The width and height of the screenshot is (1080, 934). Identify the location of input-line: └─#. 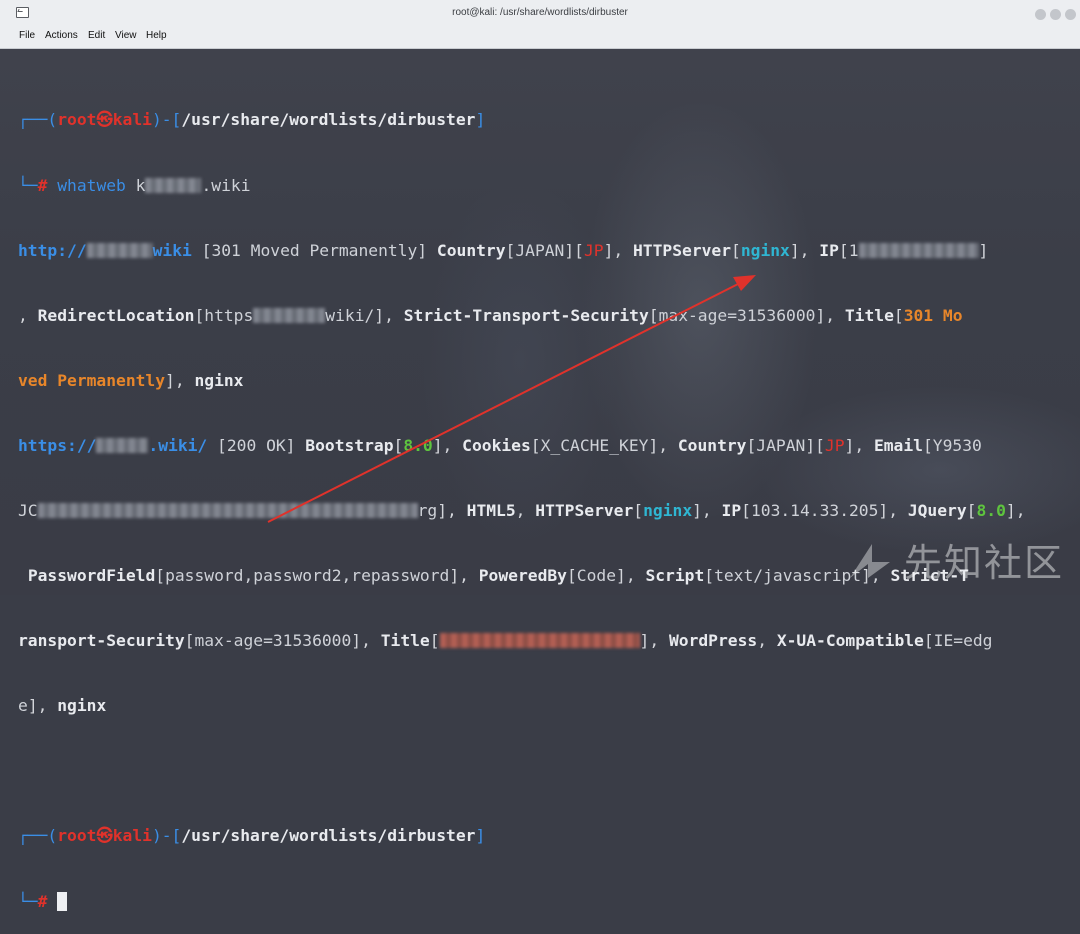
(543, 902).